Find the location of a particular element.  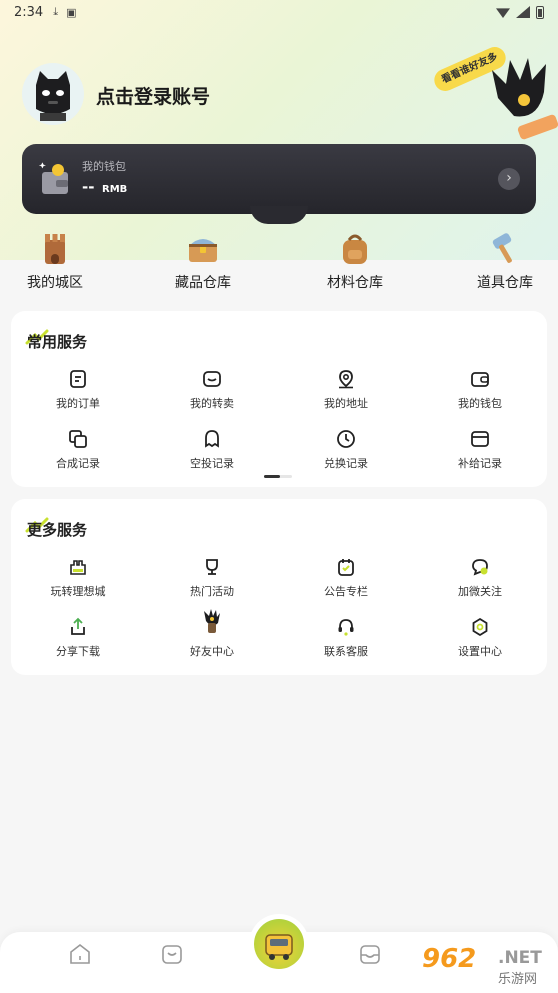

settings-icon is located at coordinates (480, 627).